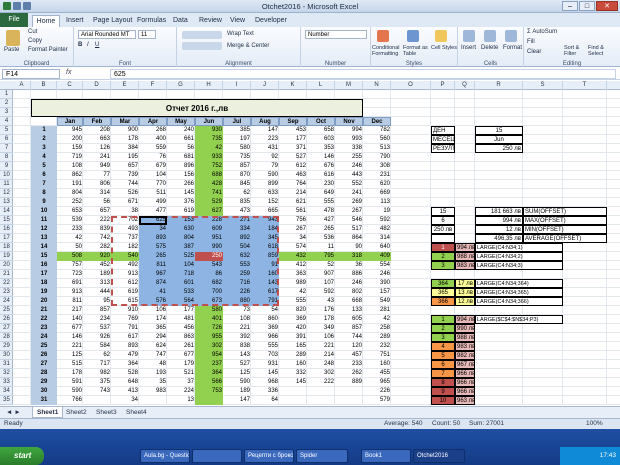 This screenshot has width=620, height=465. What do you see at coordinates (125, 166) in the screenshot?
I see `data-cell: 657` at bounding box center [125, 166].